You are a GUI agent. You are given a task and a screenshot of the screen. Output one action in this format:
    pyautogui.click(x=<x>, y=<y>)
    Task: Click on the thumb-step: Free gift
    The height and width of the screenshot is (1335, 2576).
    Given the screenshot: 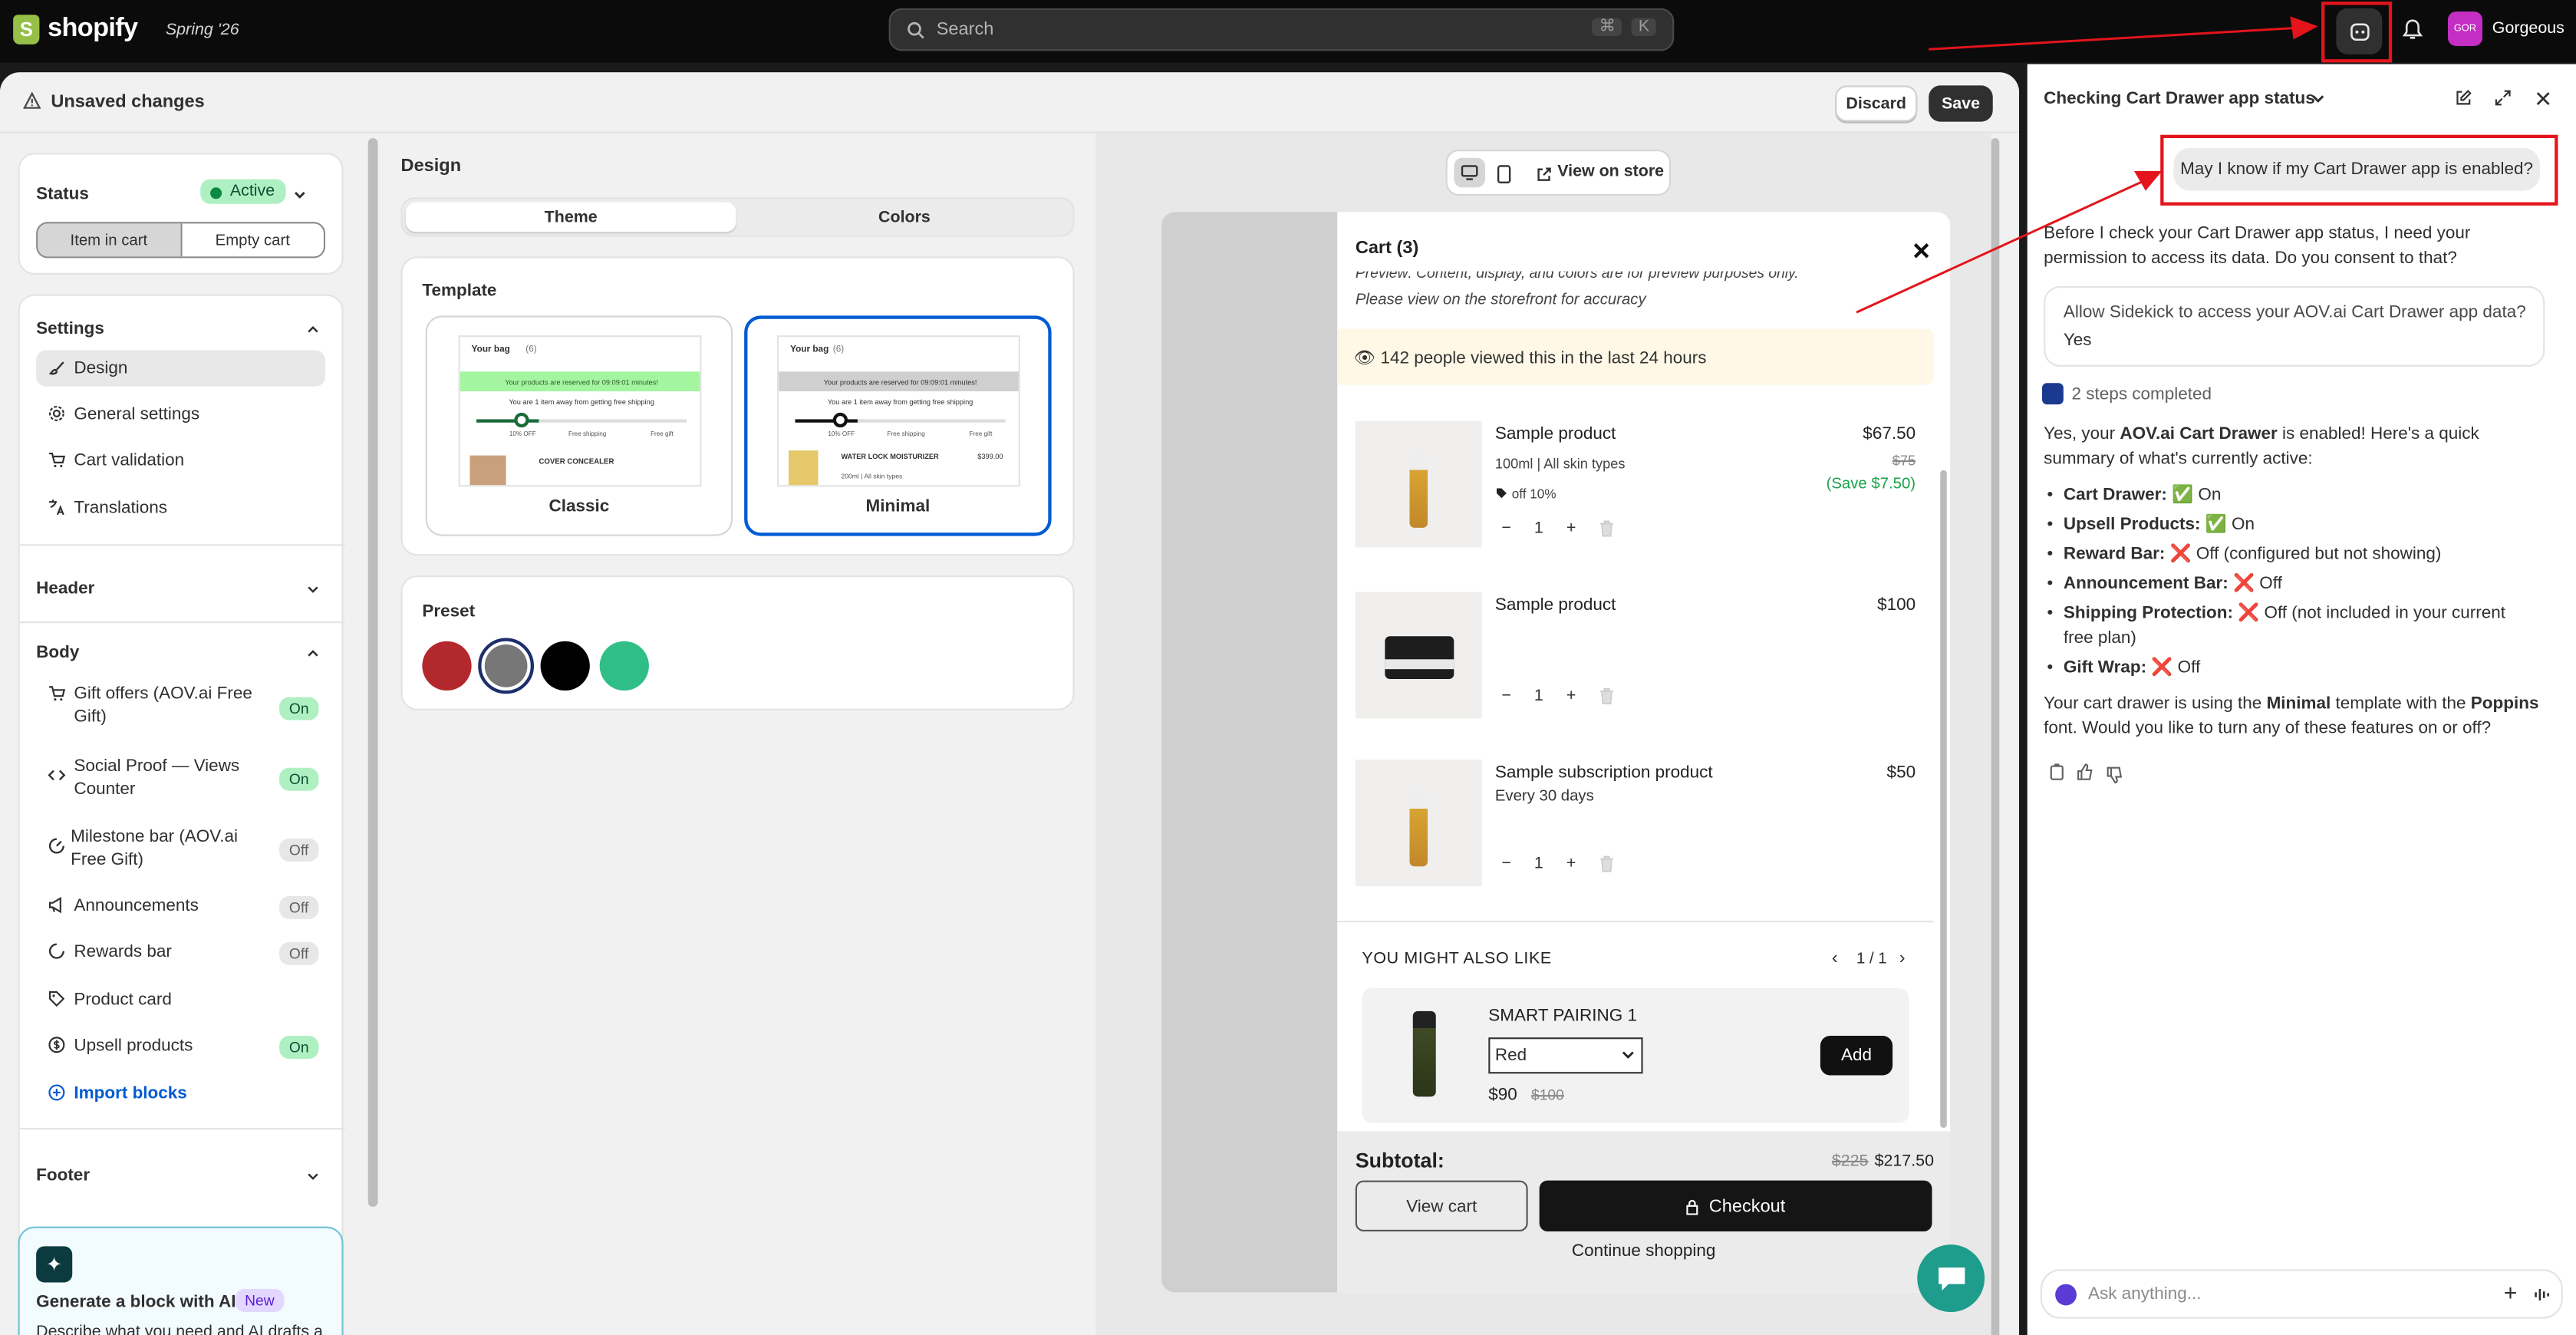 What is the action you would take?
    pyautogui.click(x=981, y=434)
    